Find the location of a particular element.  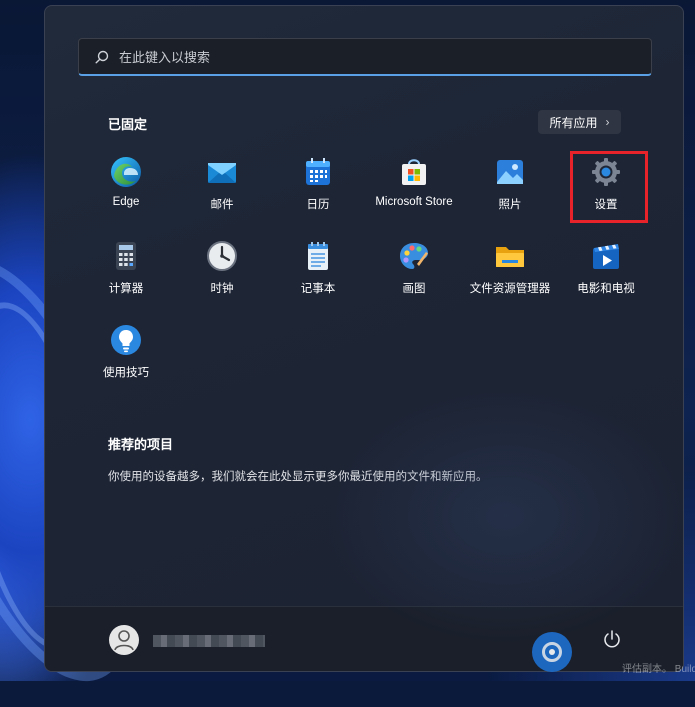

clock-icon is located at coordinates (222, 256).